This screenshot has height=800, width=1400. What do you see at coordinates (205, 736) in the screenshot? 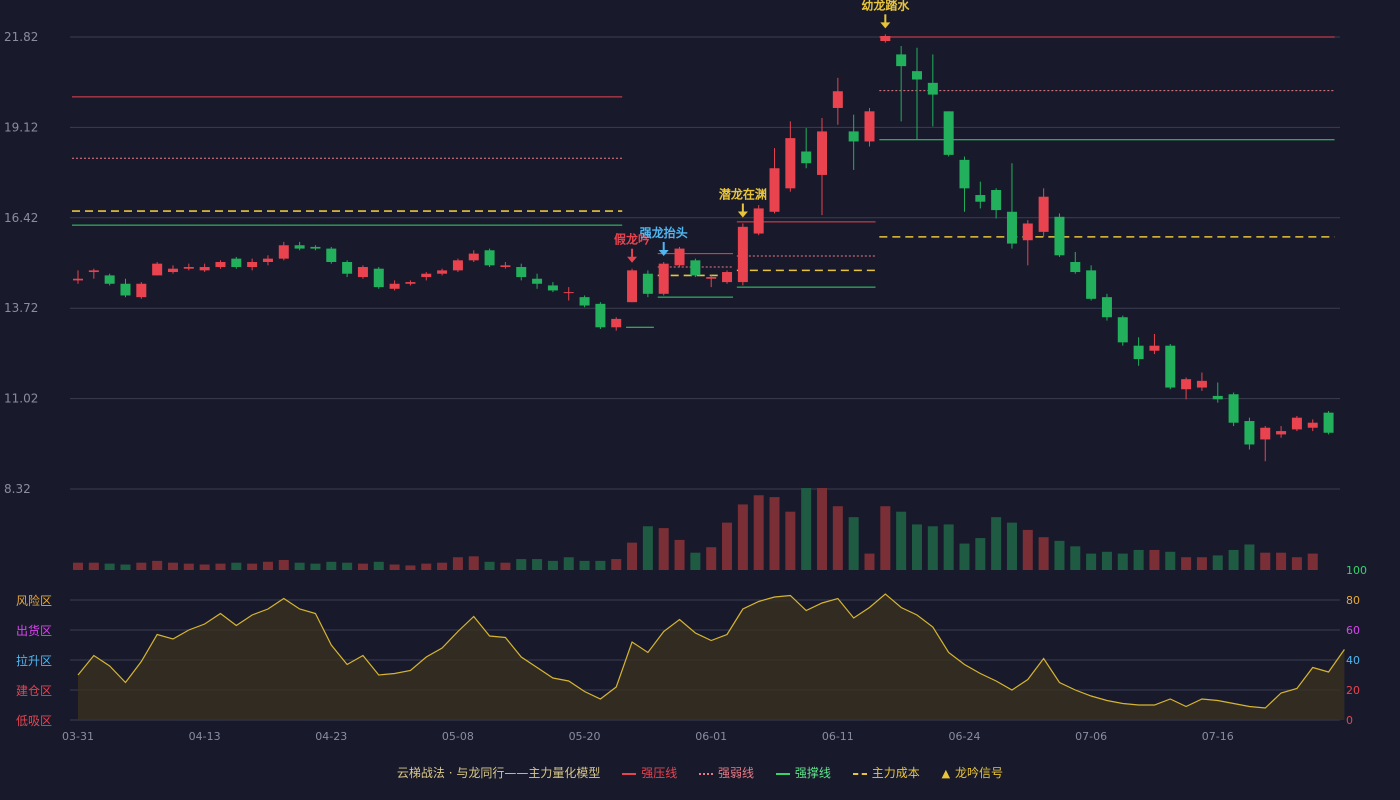
I see `x-tick-label: 04-13` at bounding box center [205, 736].